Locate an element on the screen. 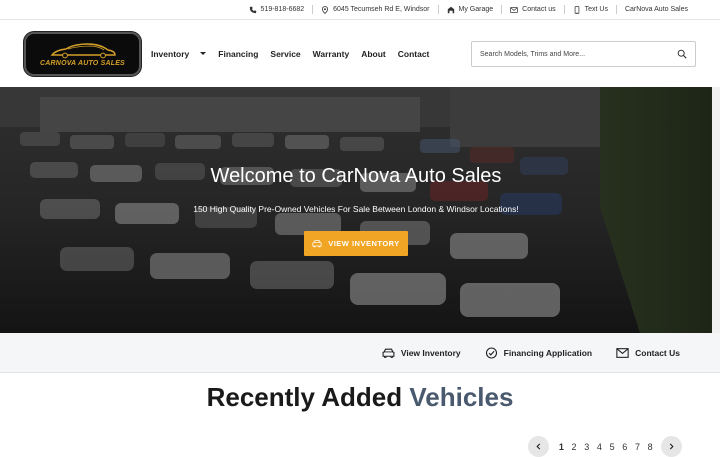  phone-icon is located at coordinates (252, 9).